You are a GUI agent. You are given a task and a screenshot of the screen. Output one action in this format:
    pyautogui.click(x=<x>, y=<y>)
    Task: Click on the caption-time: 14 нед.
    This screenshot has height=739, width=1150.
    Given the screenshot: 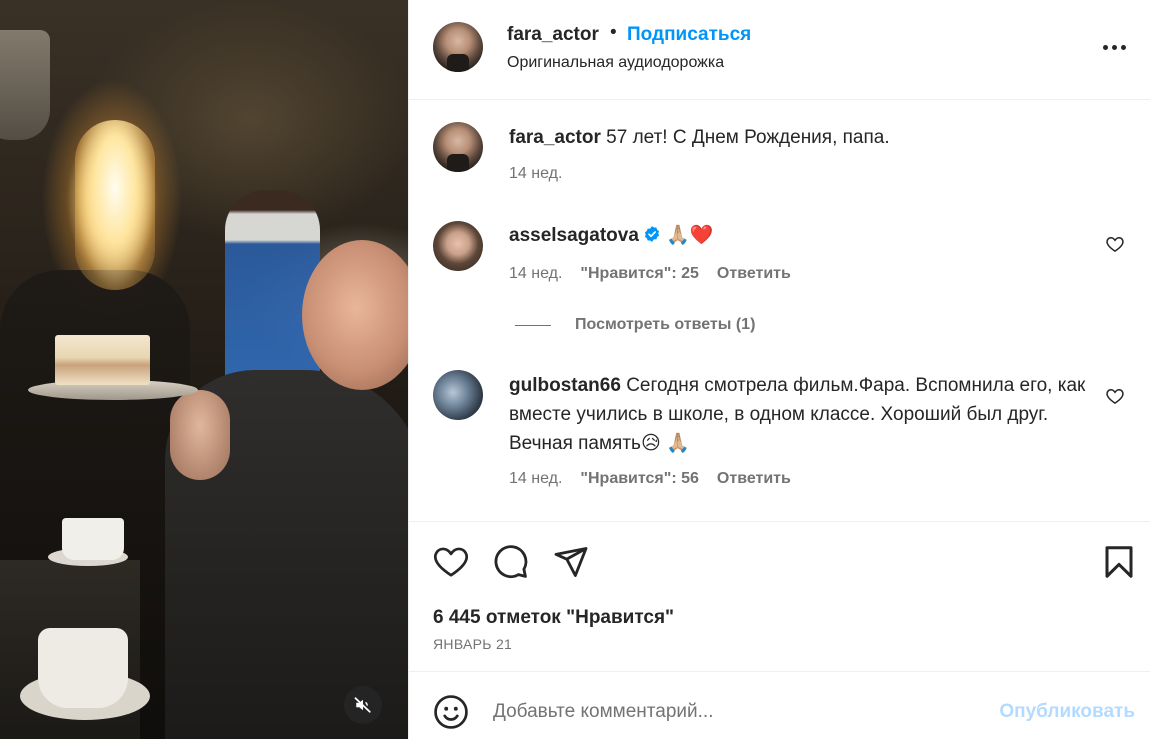 What is the action you would take?
    pyautogui.click(x=535, y=174)
    